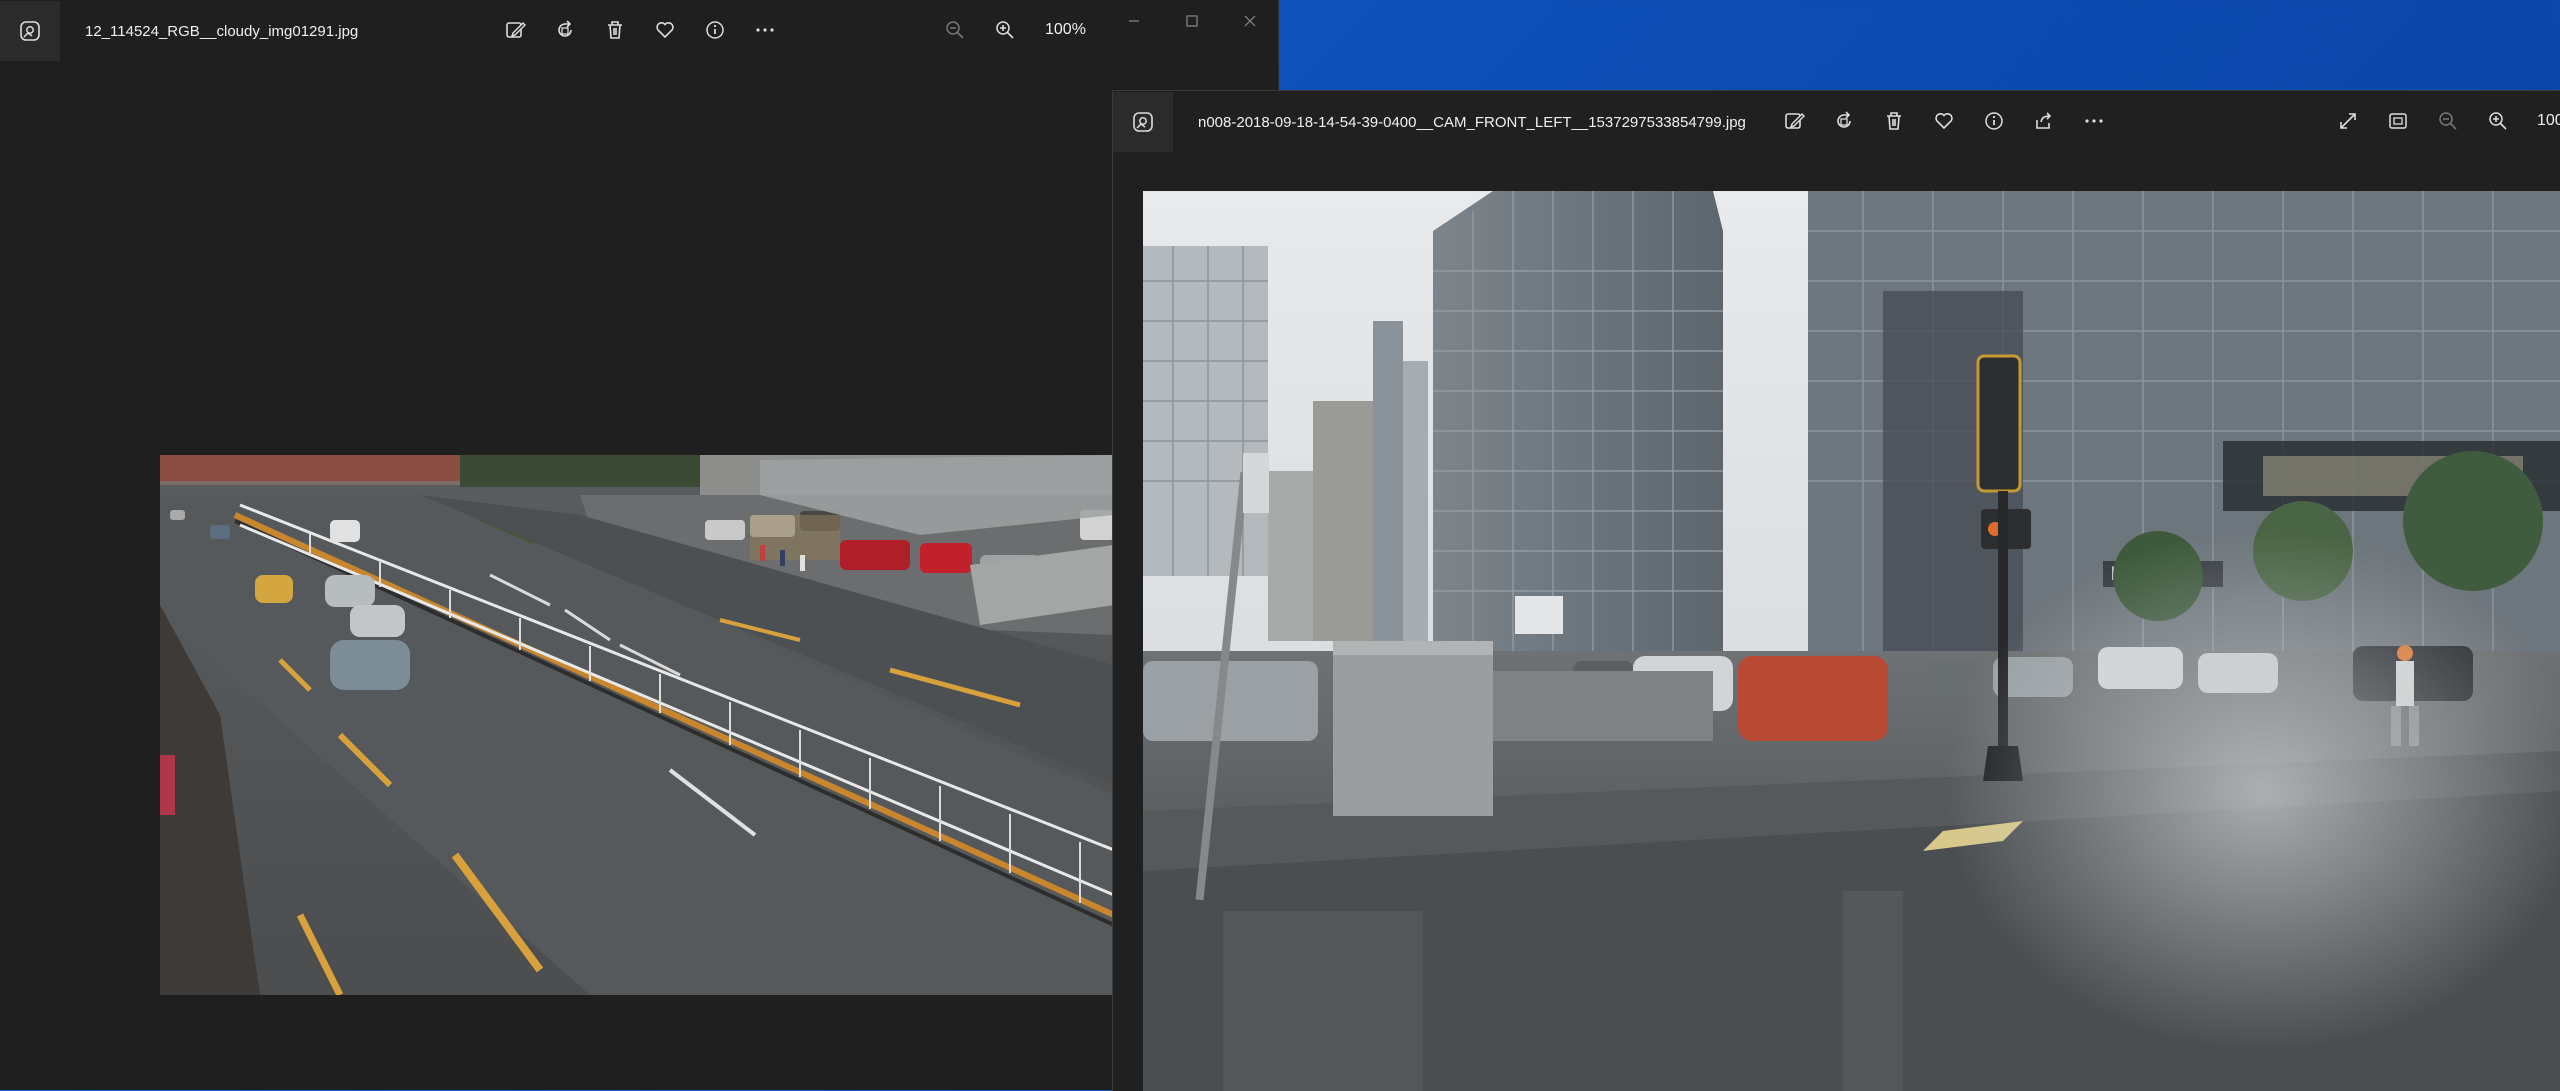 The height and width of the screenshot is (1091, 2560). I want to click on share-icon, so click(2044, 121).